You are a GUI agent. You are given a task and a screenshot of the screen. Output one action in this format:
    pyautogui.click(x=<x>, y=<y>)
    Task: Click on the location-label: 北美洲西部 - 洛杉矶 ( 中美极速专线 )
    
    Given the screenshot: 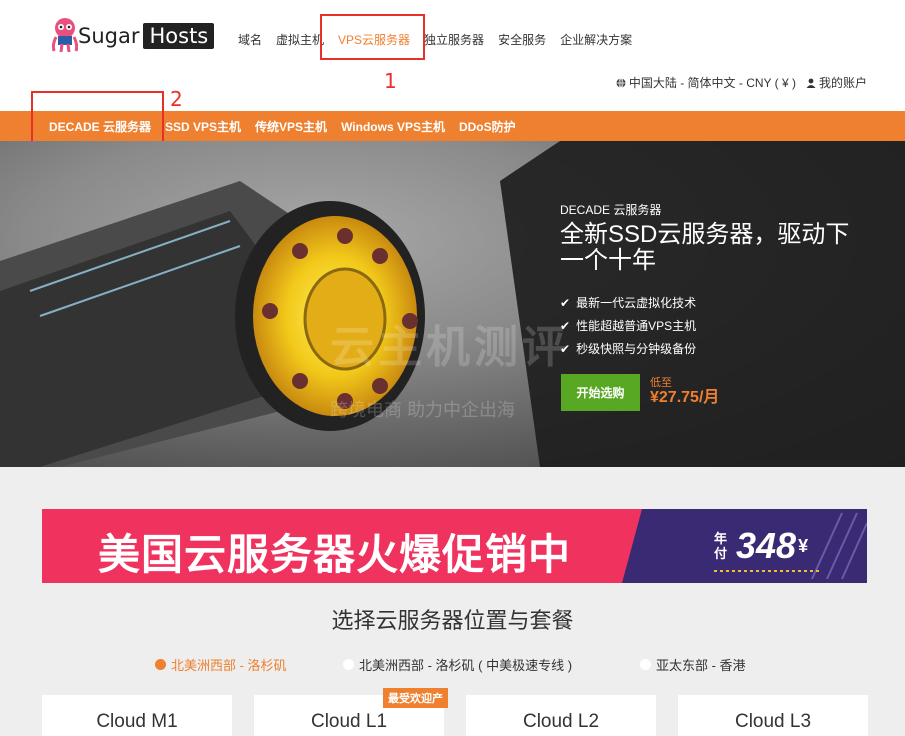 What is the action you would take?
    pyautogui.click(x=466, y=665)
    